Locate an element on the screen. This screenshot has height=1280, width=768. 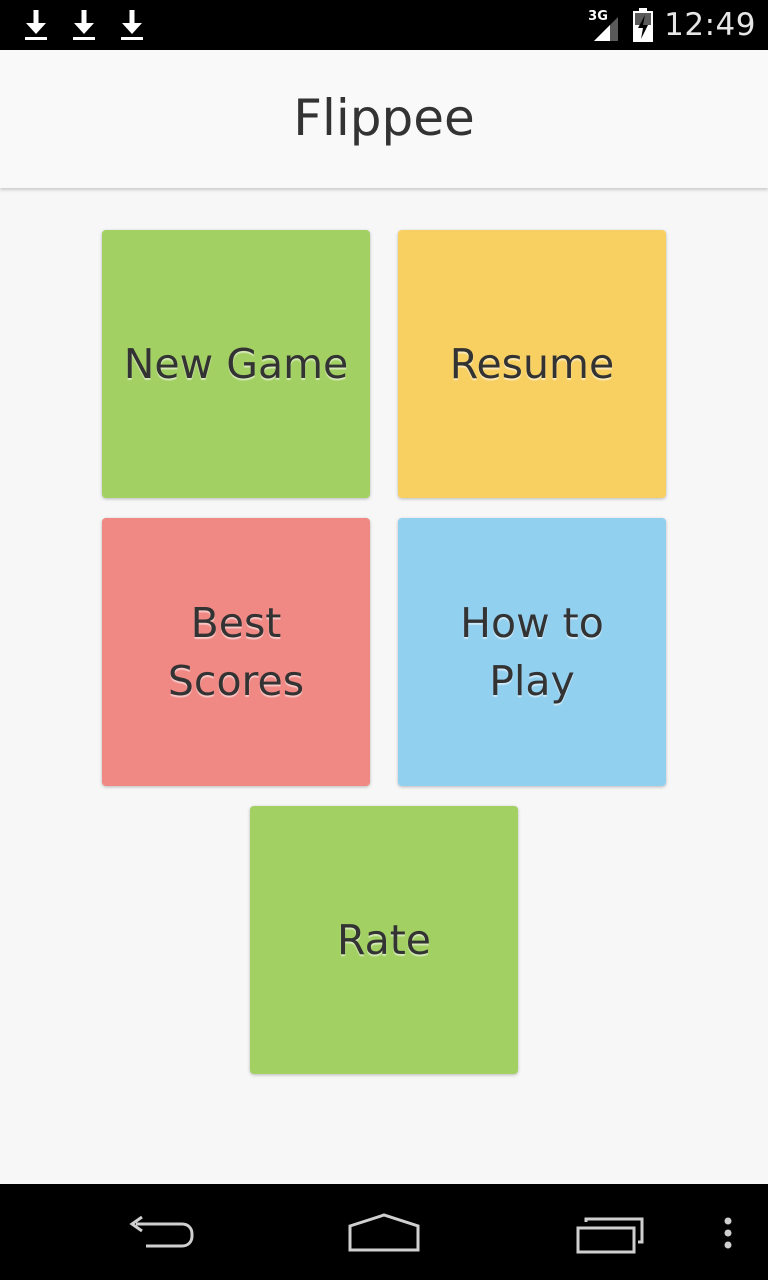
recent-apps-icon is located at coordinates (610, 1236).